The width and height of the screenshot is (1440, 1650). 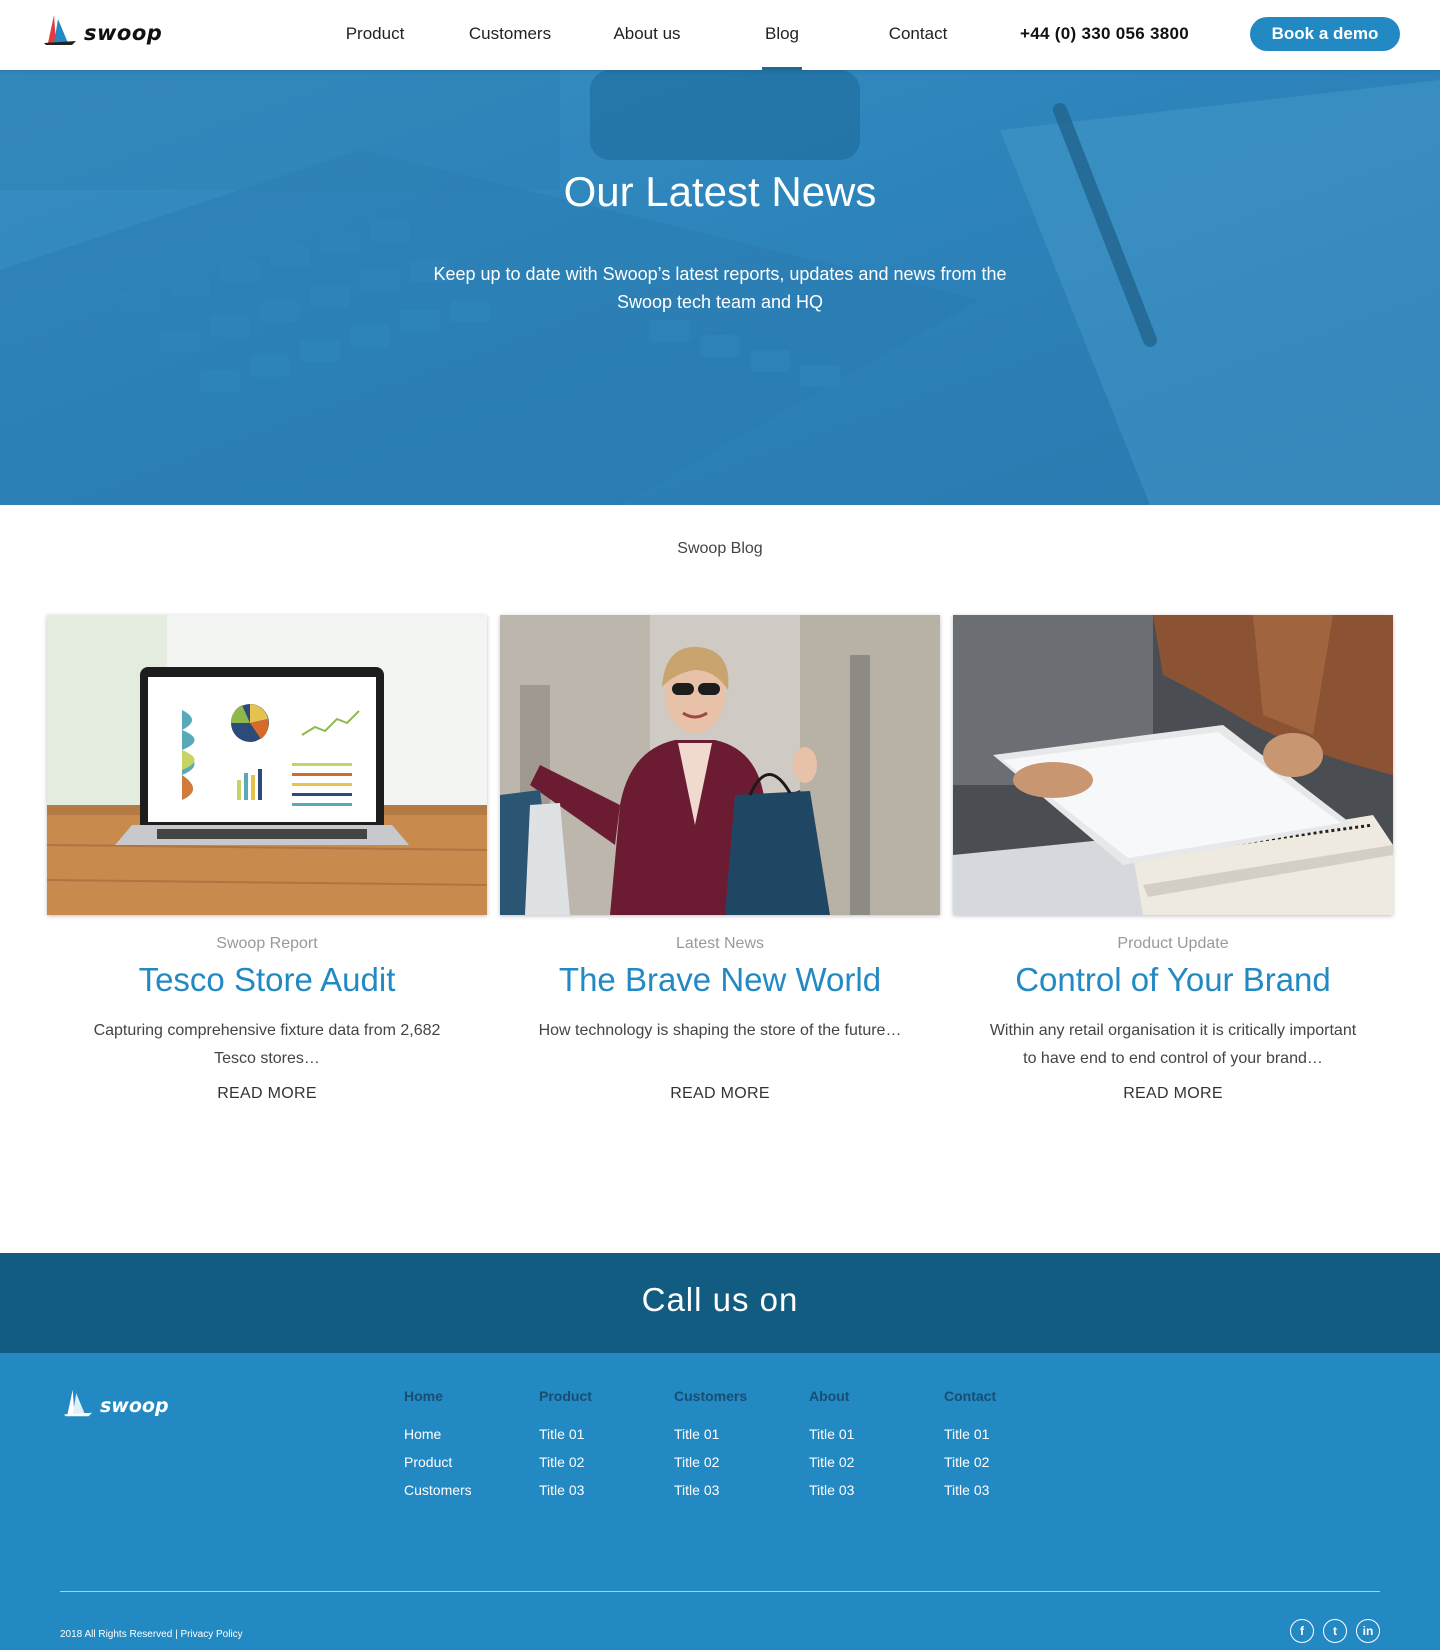 I want to click on card-category: Latest News, so click(x=720, y=943).